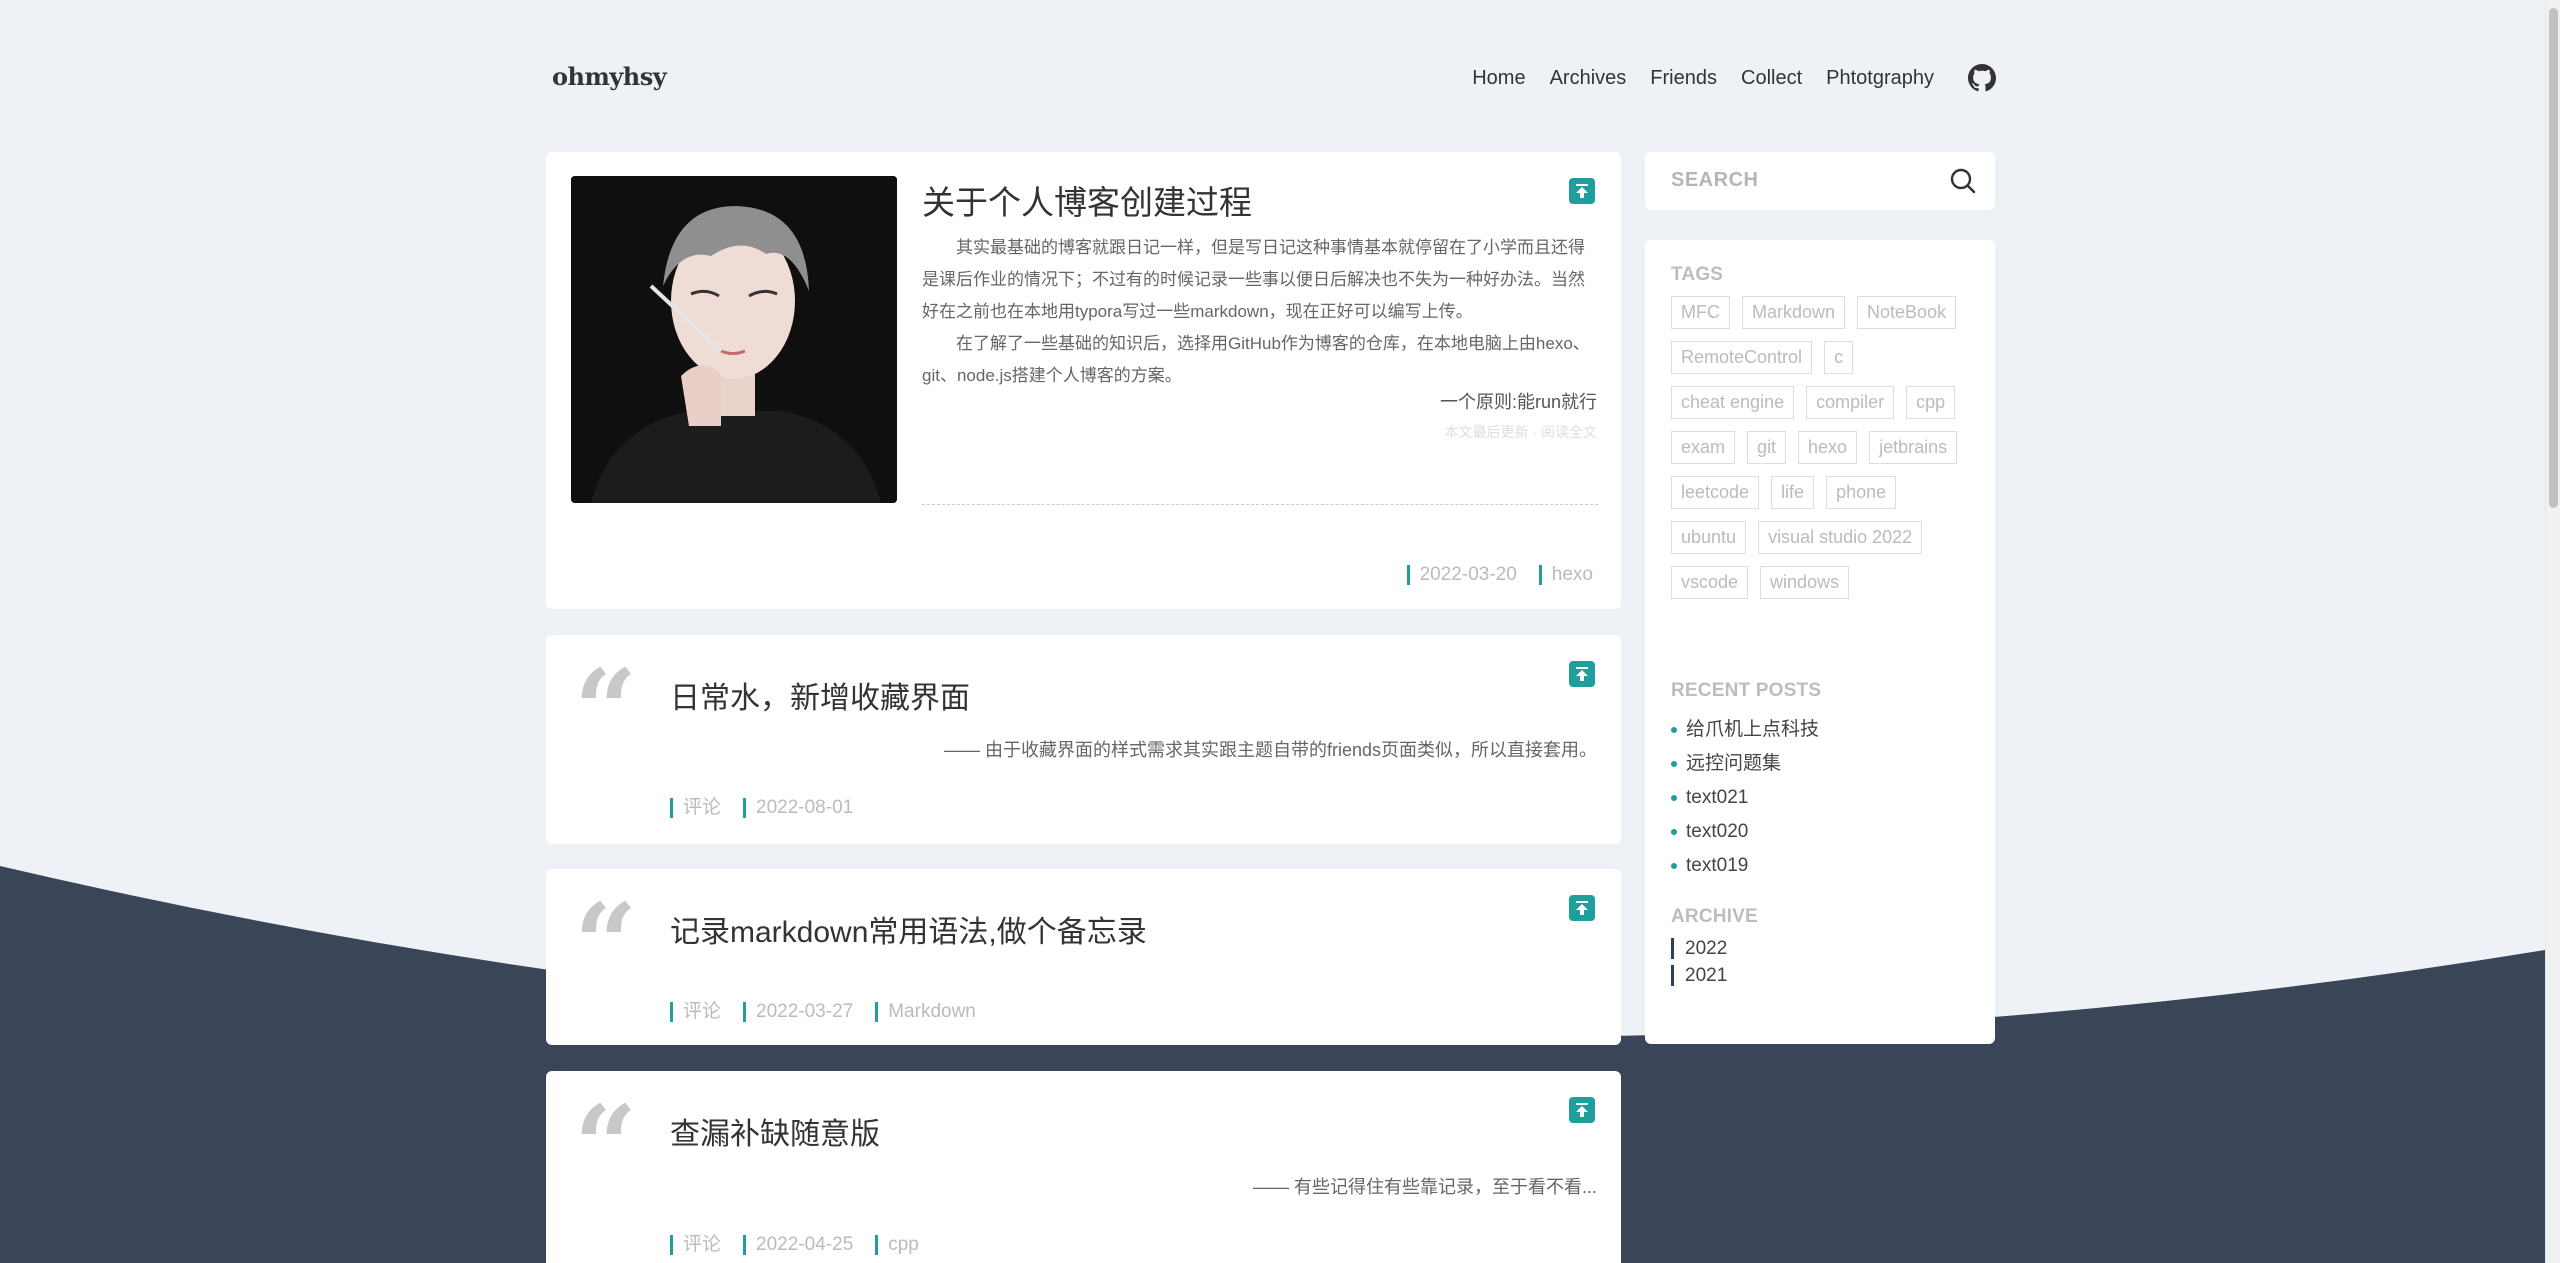  What do you see at coordinates (1839, 357) in the screenshot?
I see `tag-link: c` at bounding box center [1839, 357].